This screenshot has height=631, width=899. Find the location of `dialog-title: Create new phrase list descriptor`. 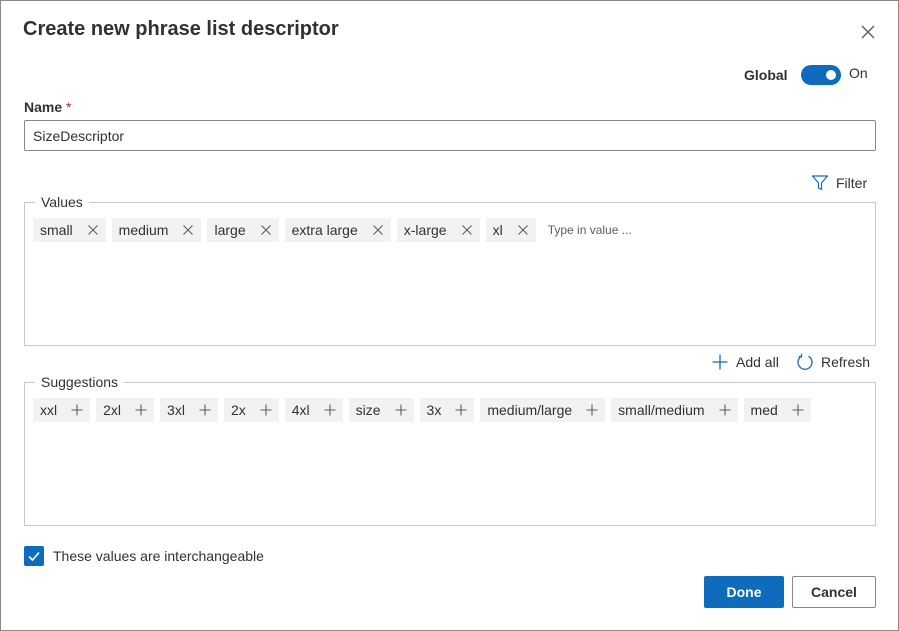

dialog-title: Create new phrase list descriptor is located at coordinates (181, 29).